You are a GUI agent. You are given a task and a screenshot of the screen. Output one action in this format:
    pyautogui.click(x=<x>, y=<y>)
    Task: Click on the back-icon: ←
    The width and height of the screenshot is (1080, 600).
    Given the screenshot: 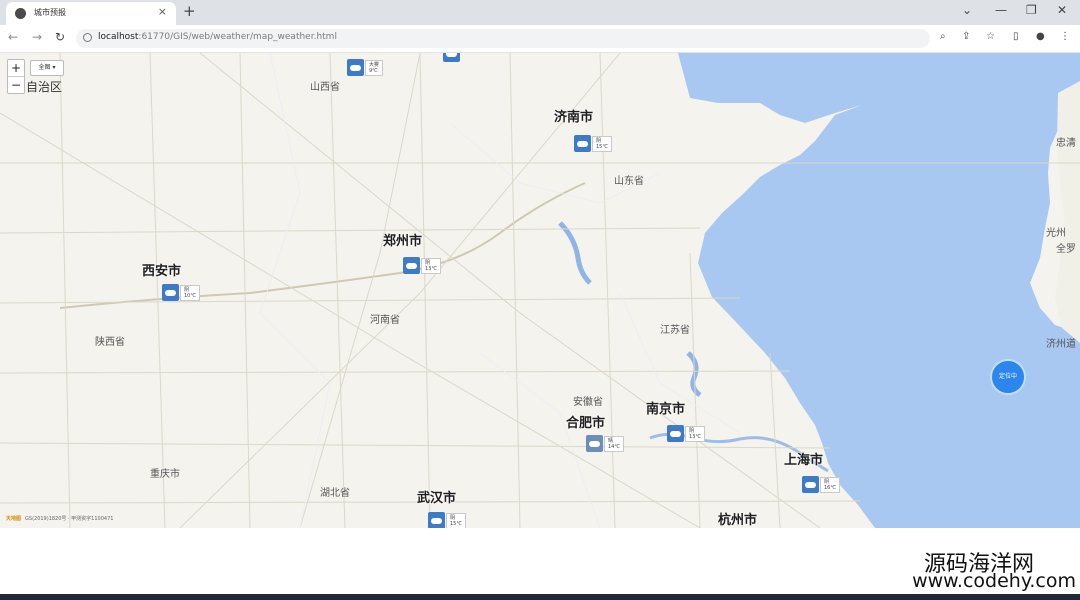 What is the action you would take?
    pyautogui.click(x=13, y=37)
    